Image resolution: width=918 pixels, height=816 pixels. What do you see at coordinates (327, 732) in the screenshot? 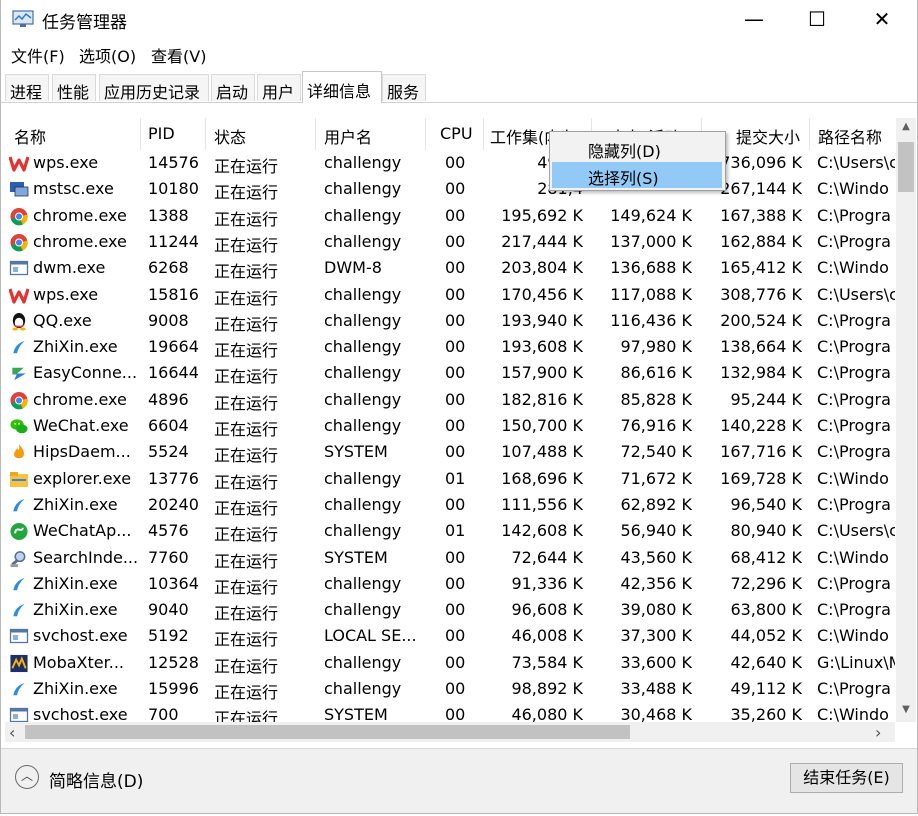
I see `horizontal-scroll-thumb` at bounding box center [327, 732].